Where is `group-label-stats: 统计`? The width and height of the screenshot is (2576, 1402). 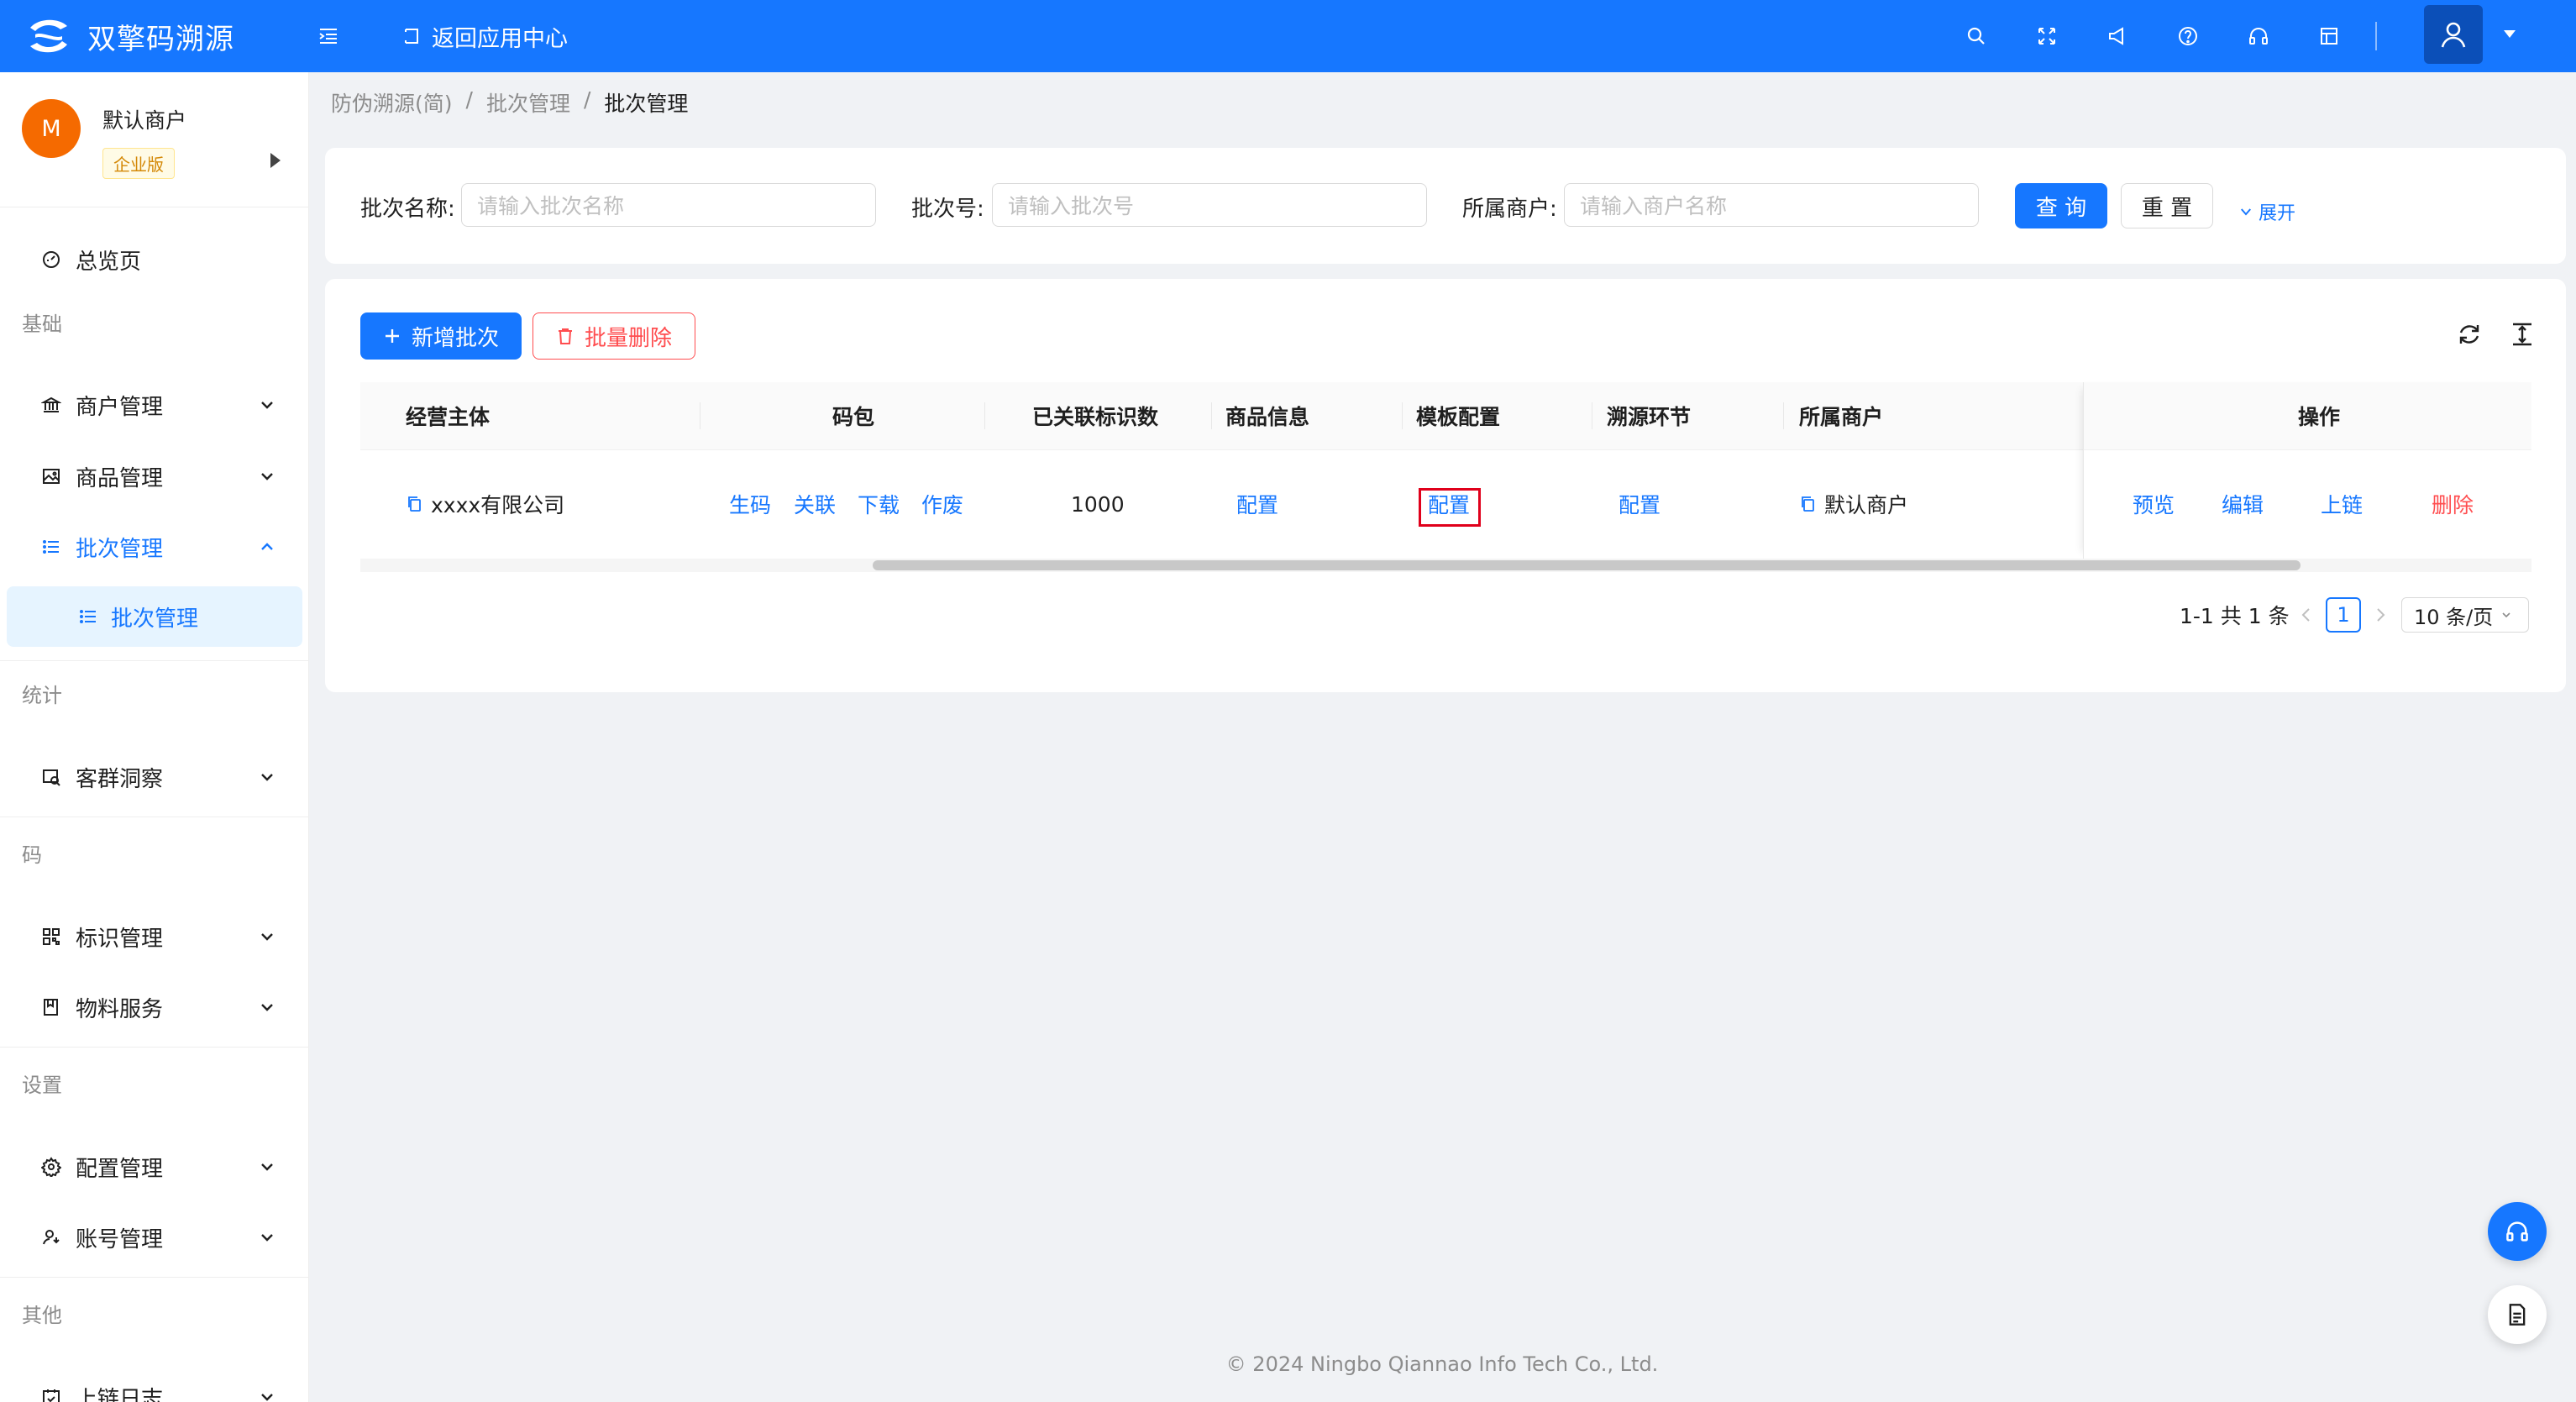
group-label-stats: 统计 is located at coordinates (42, 695).